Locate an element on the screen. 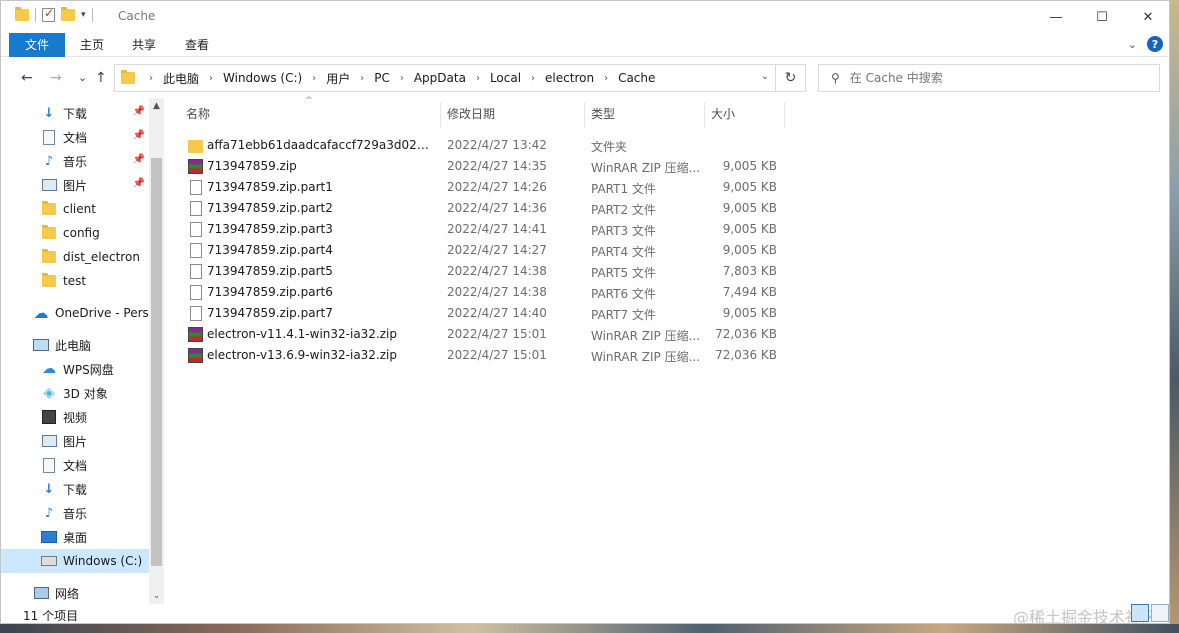 Image resolution: width=1179 pixels, height=633 pixels. sidebar-item-test: test is located at coordinates (75, 281).